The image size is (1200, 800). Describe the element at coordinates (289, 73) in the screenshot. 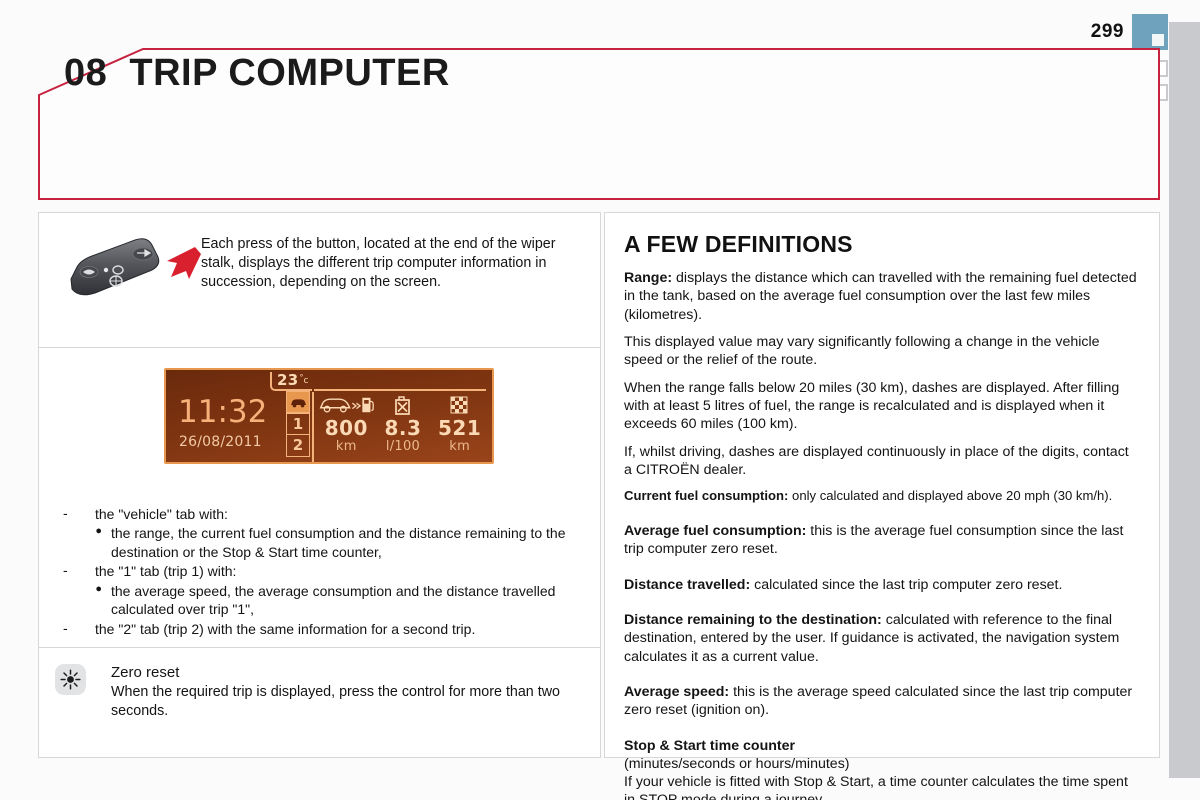

I see `chapter-title: TRIP COMPUTER` at that location.